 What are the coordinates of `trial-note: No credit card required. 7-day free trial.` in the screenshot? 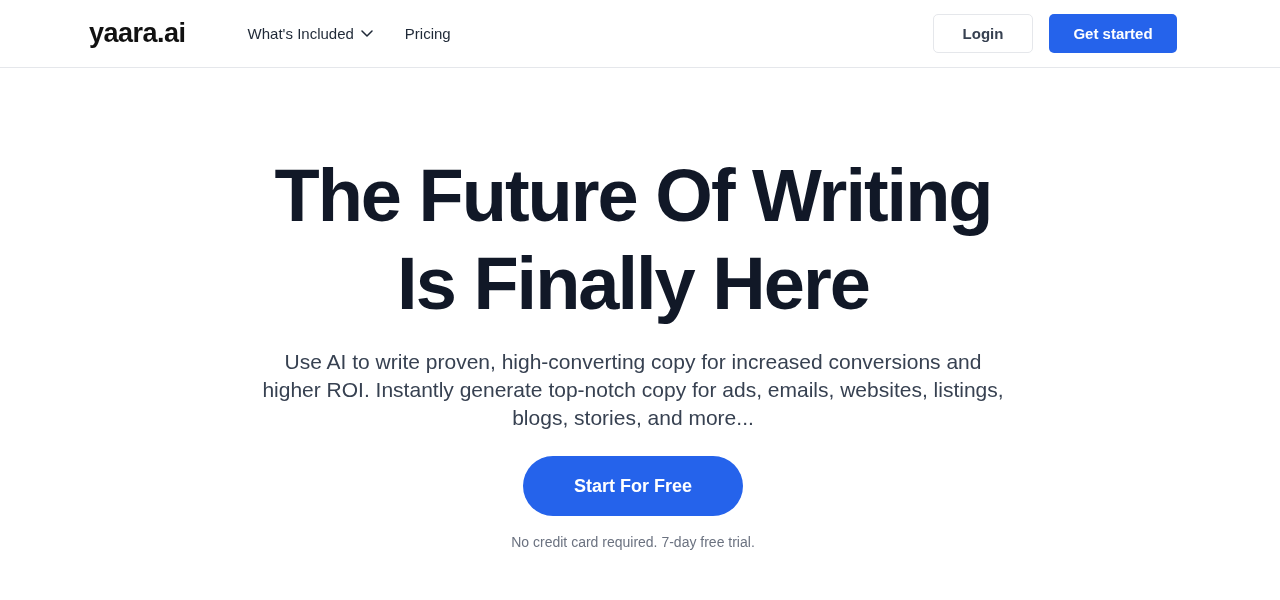 It's located at (633, 542).